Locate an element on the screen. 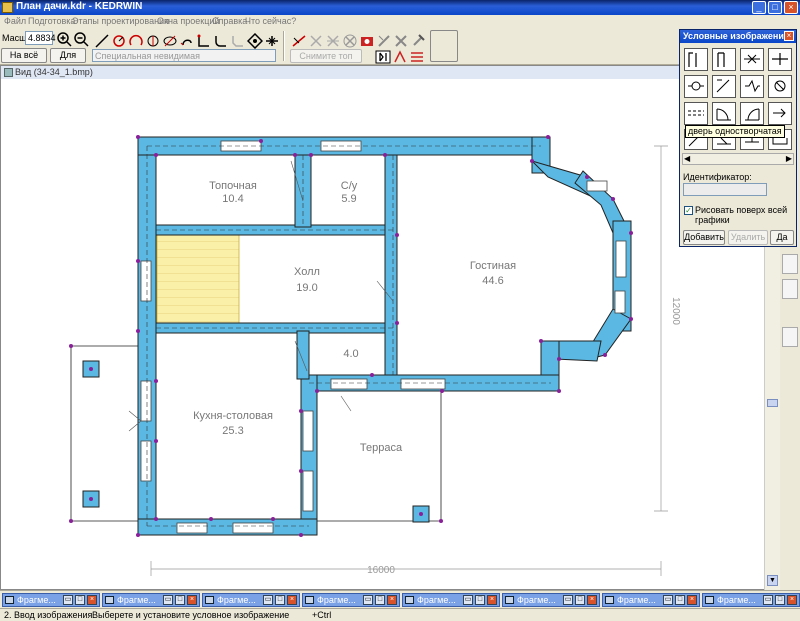 Image resolution: width=800 pixels, height=621 pixels. line-tool-icon is located at coordinates (101, 40).